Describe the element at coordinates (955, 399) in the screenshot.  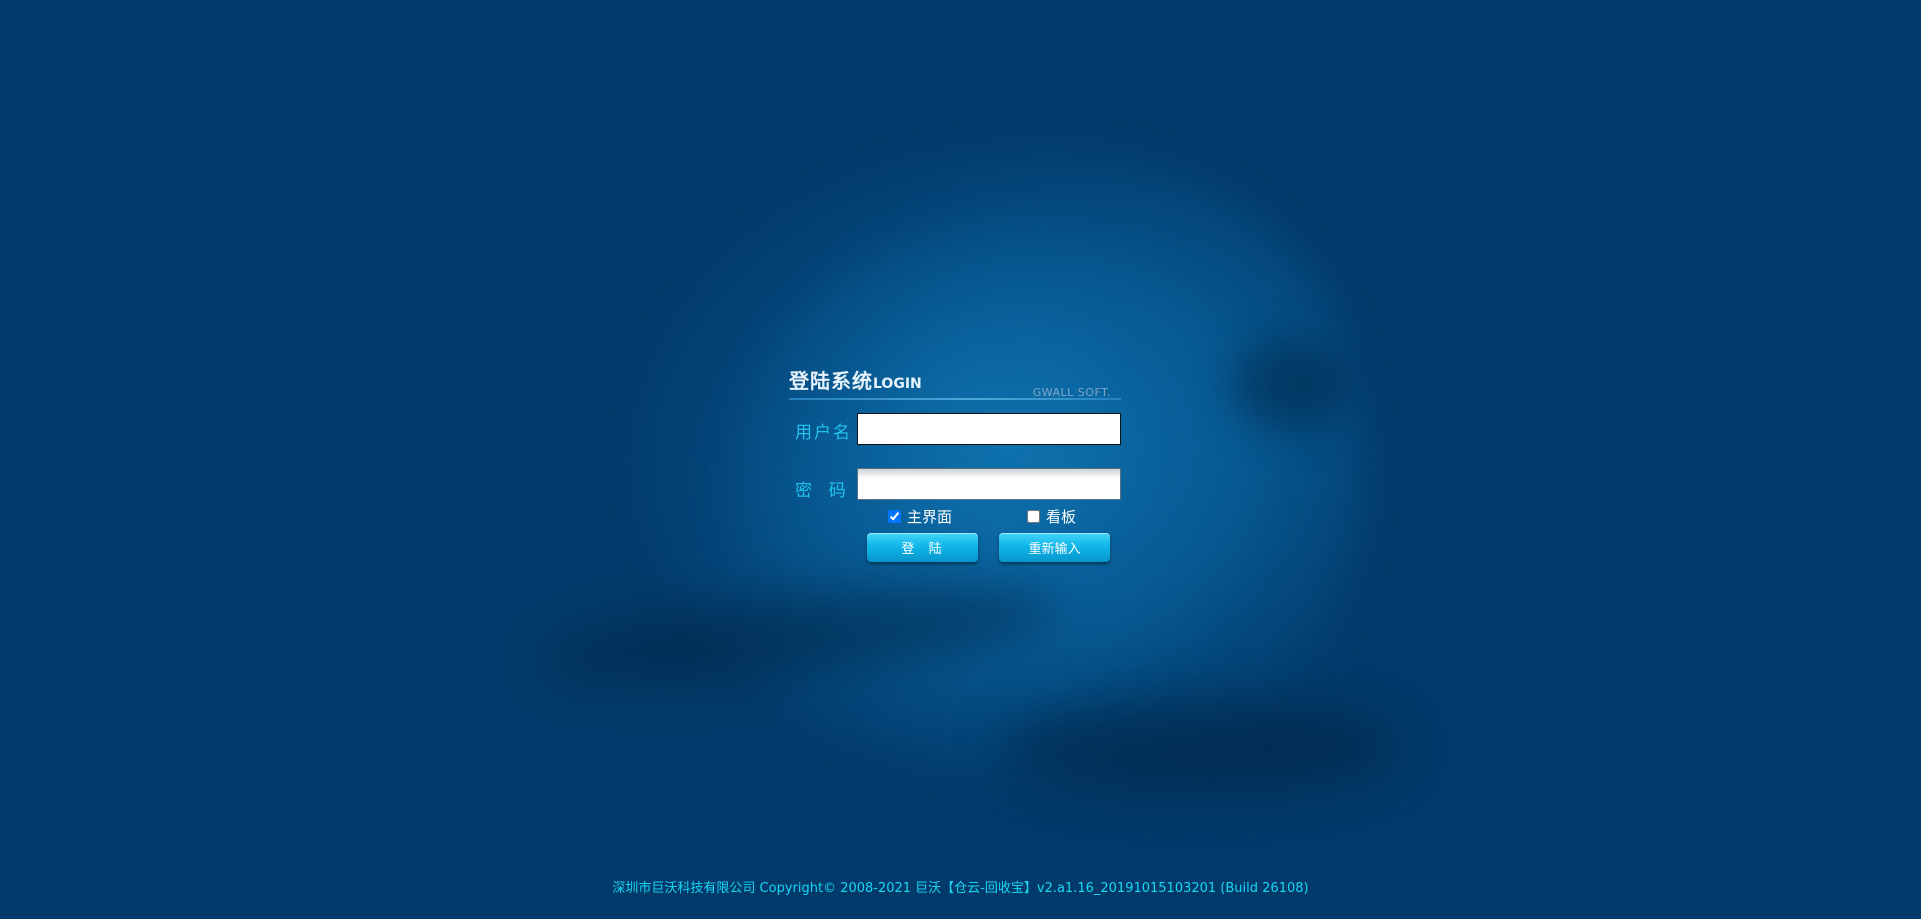
I see `title-divider` at that location.